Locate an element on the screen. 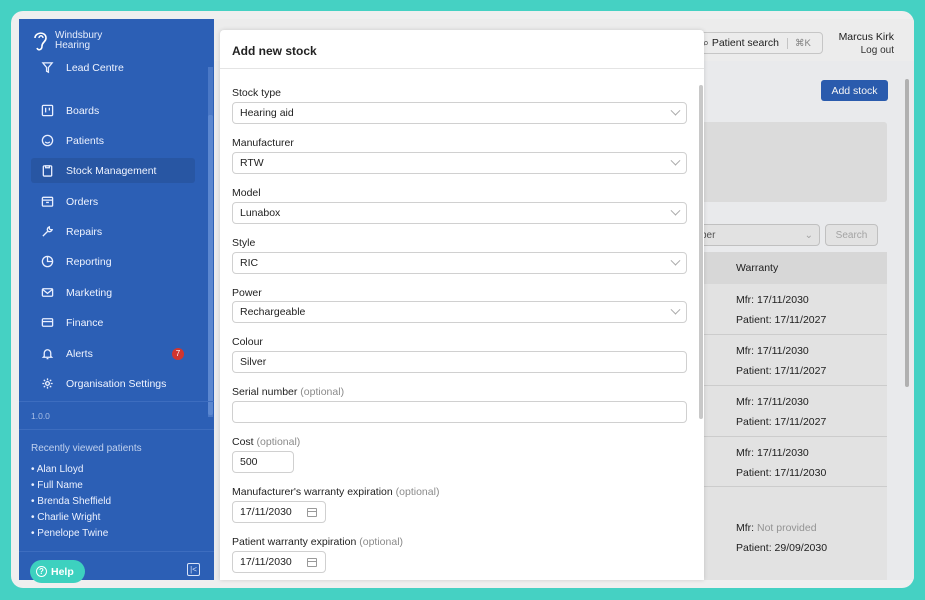  patient-warranty-date: 17/11/2030 is located at coordinates (266, 562).